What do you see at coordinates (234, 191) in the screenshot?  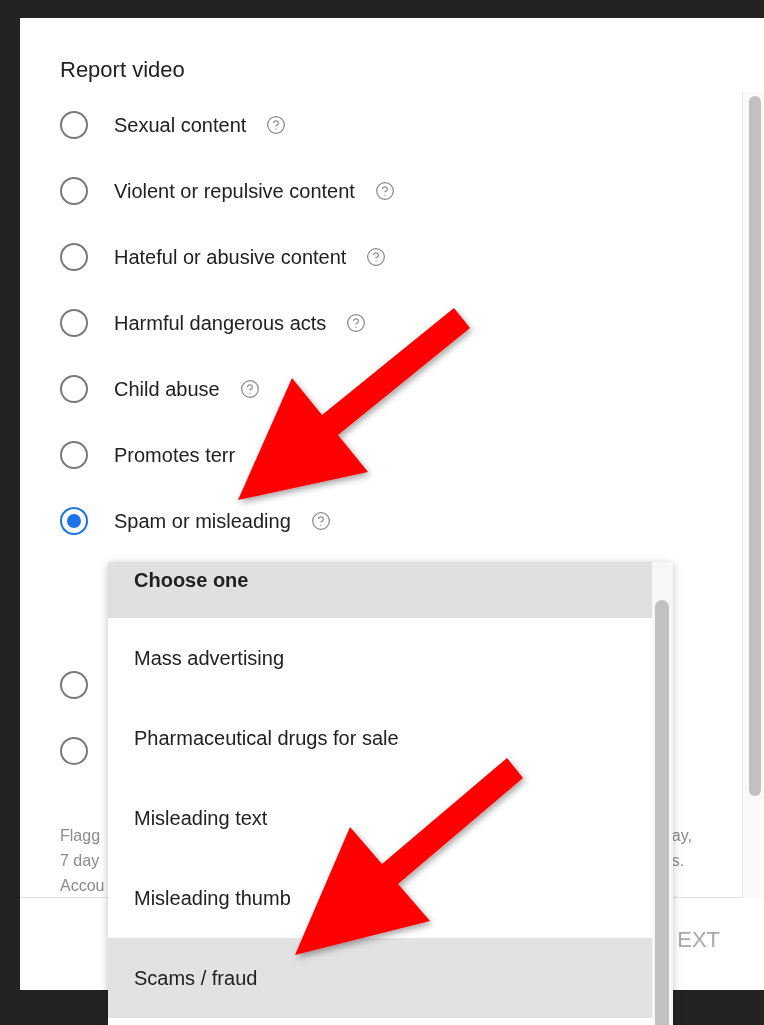 I see `option-label: Violent or repulsive content` at bounding box center [234, 191].